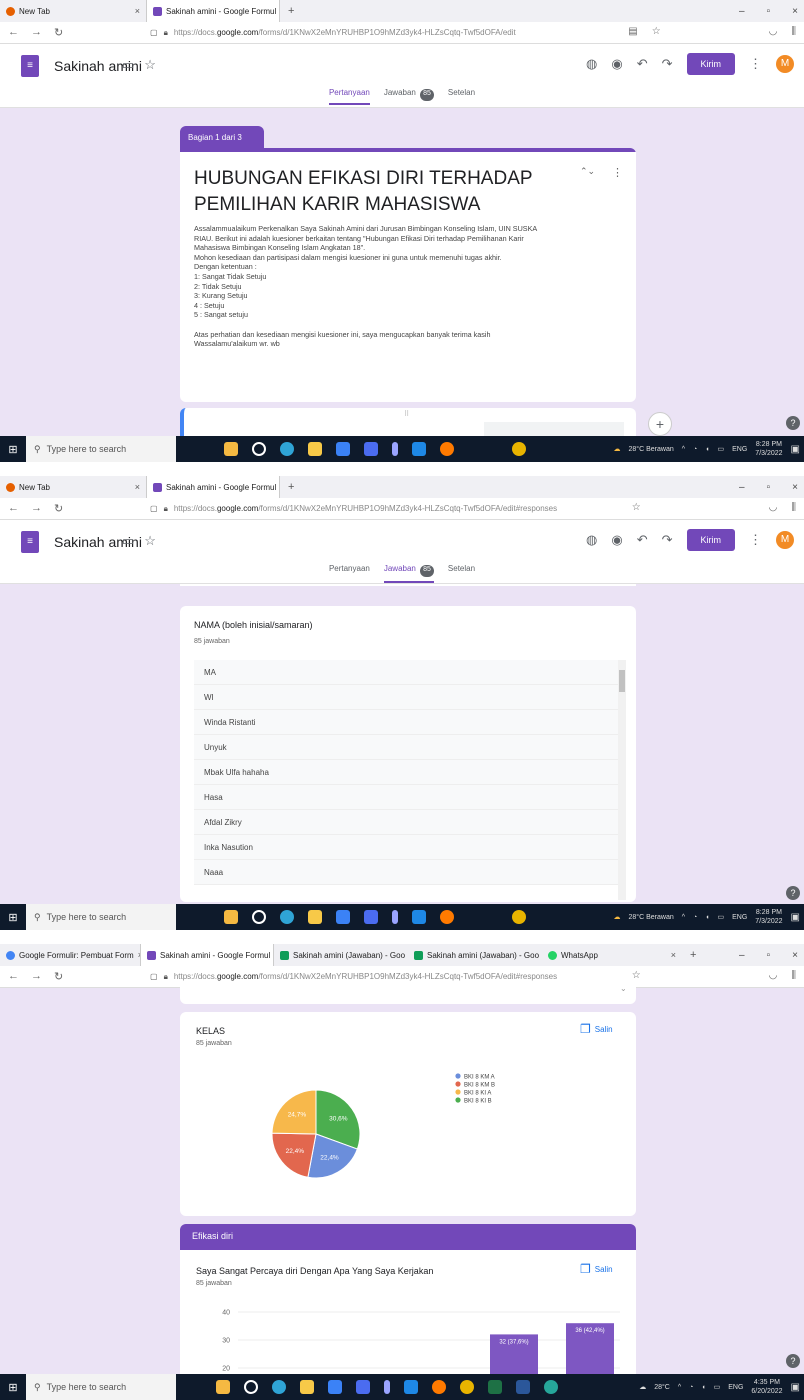 This screenshot has width=804, height=1400. I want to click on lock-icon: 🔒︎, so click(166, 33).